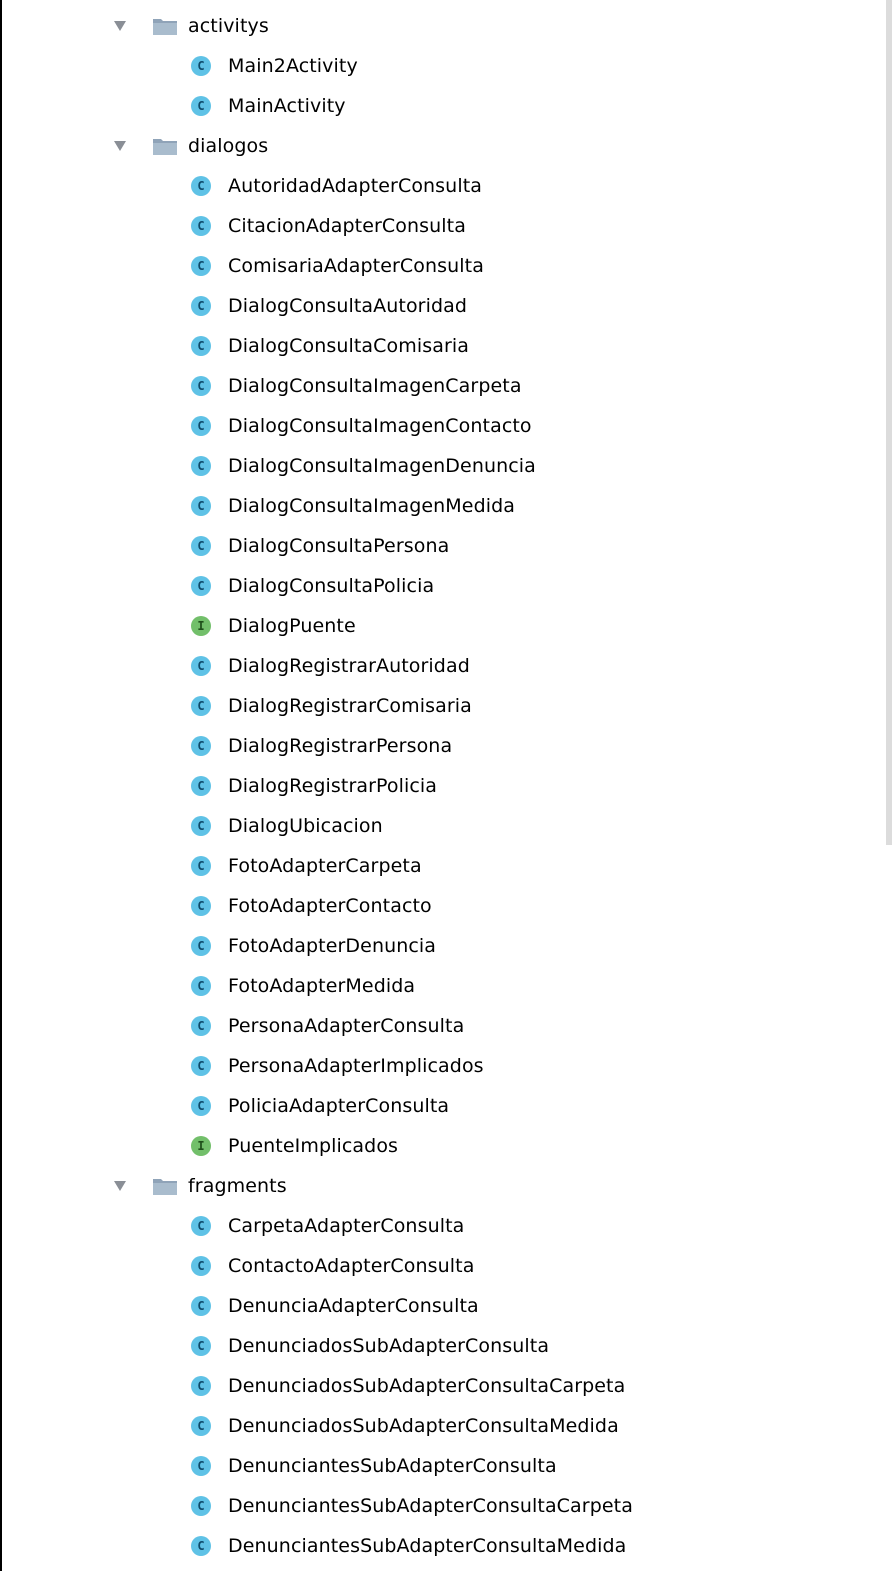 The image size is (896, 1571). What do you see at coordinates (392, 1466) in the screenshot?
I see `tree-item-label: DenunciantesSubAdapterConsulta` at bounding box center [392, 1466].